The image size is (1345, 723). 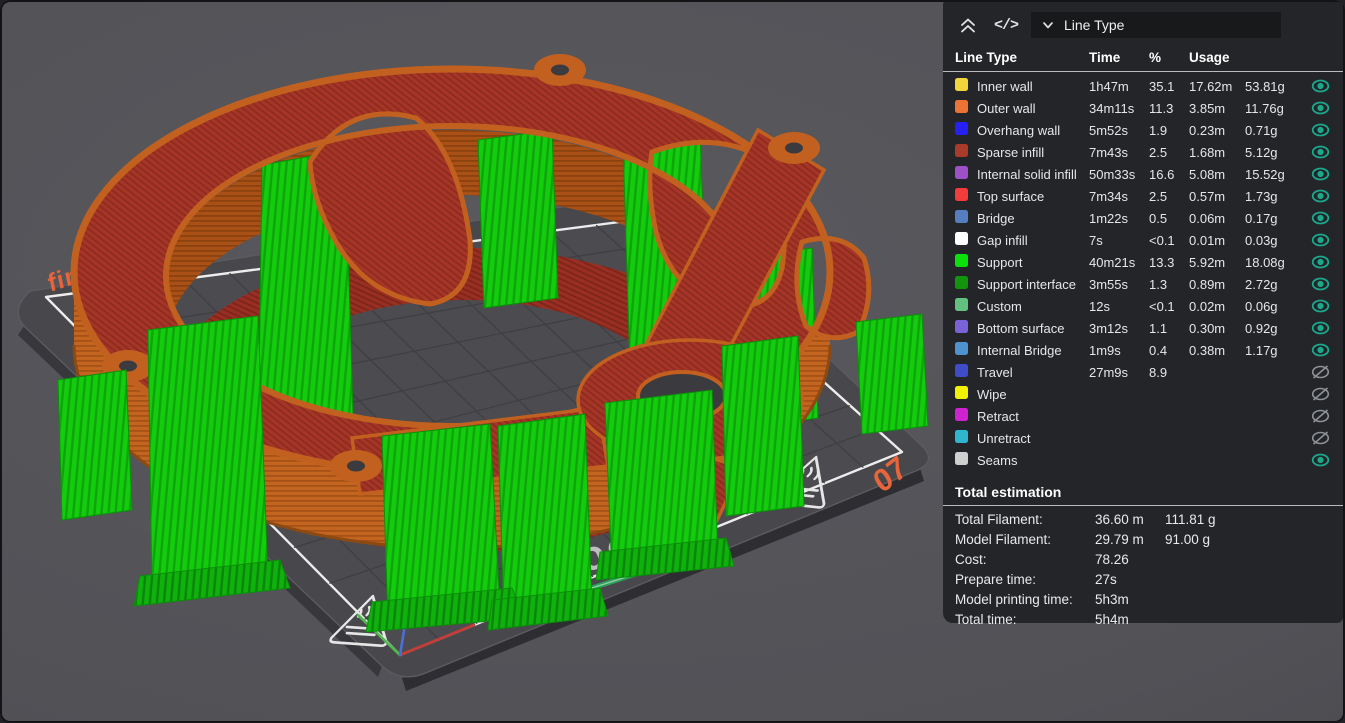 I want to click on line-type-row: Support 40m21s 13.3 5.92m 18.08g, so click(x=1143, y=262).